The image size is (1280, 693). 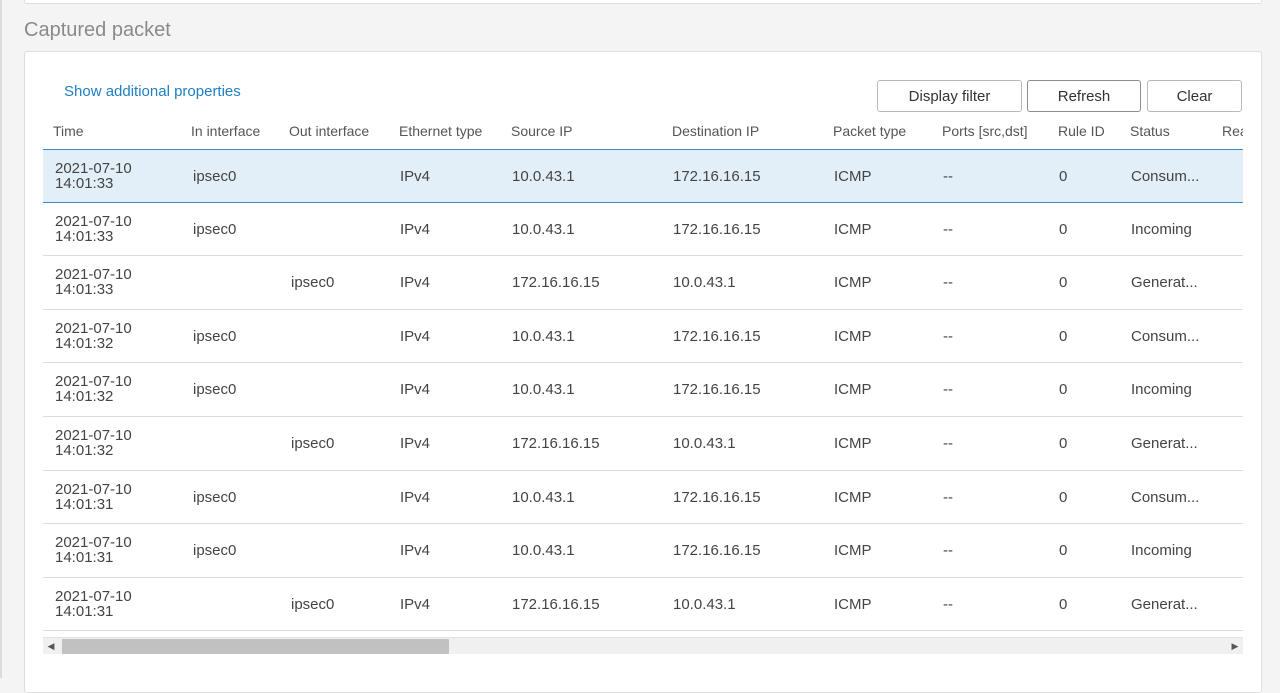 I want to click on scroll-left-icon: ◀, so click(x=51, y=646).